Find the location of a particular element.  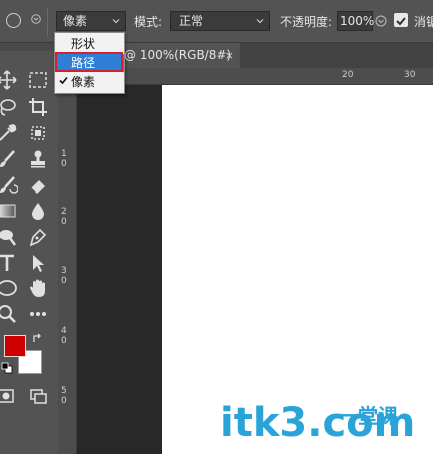

quick-mask-icon is located at coordinates (9, 397).